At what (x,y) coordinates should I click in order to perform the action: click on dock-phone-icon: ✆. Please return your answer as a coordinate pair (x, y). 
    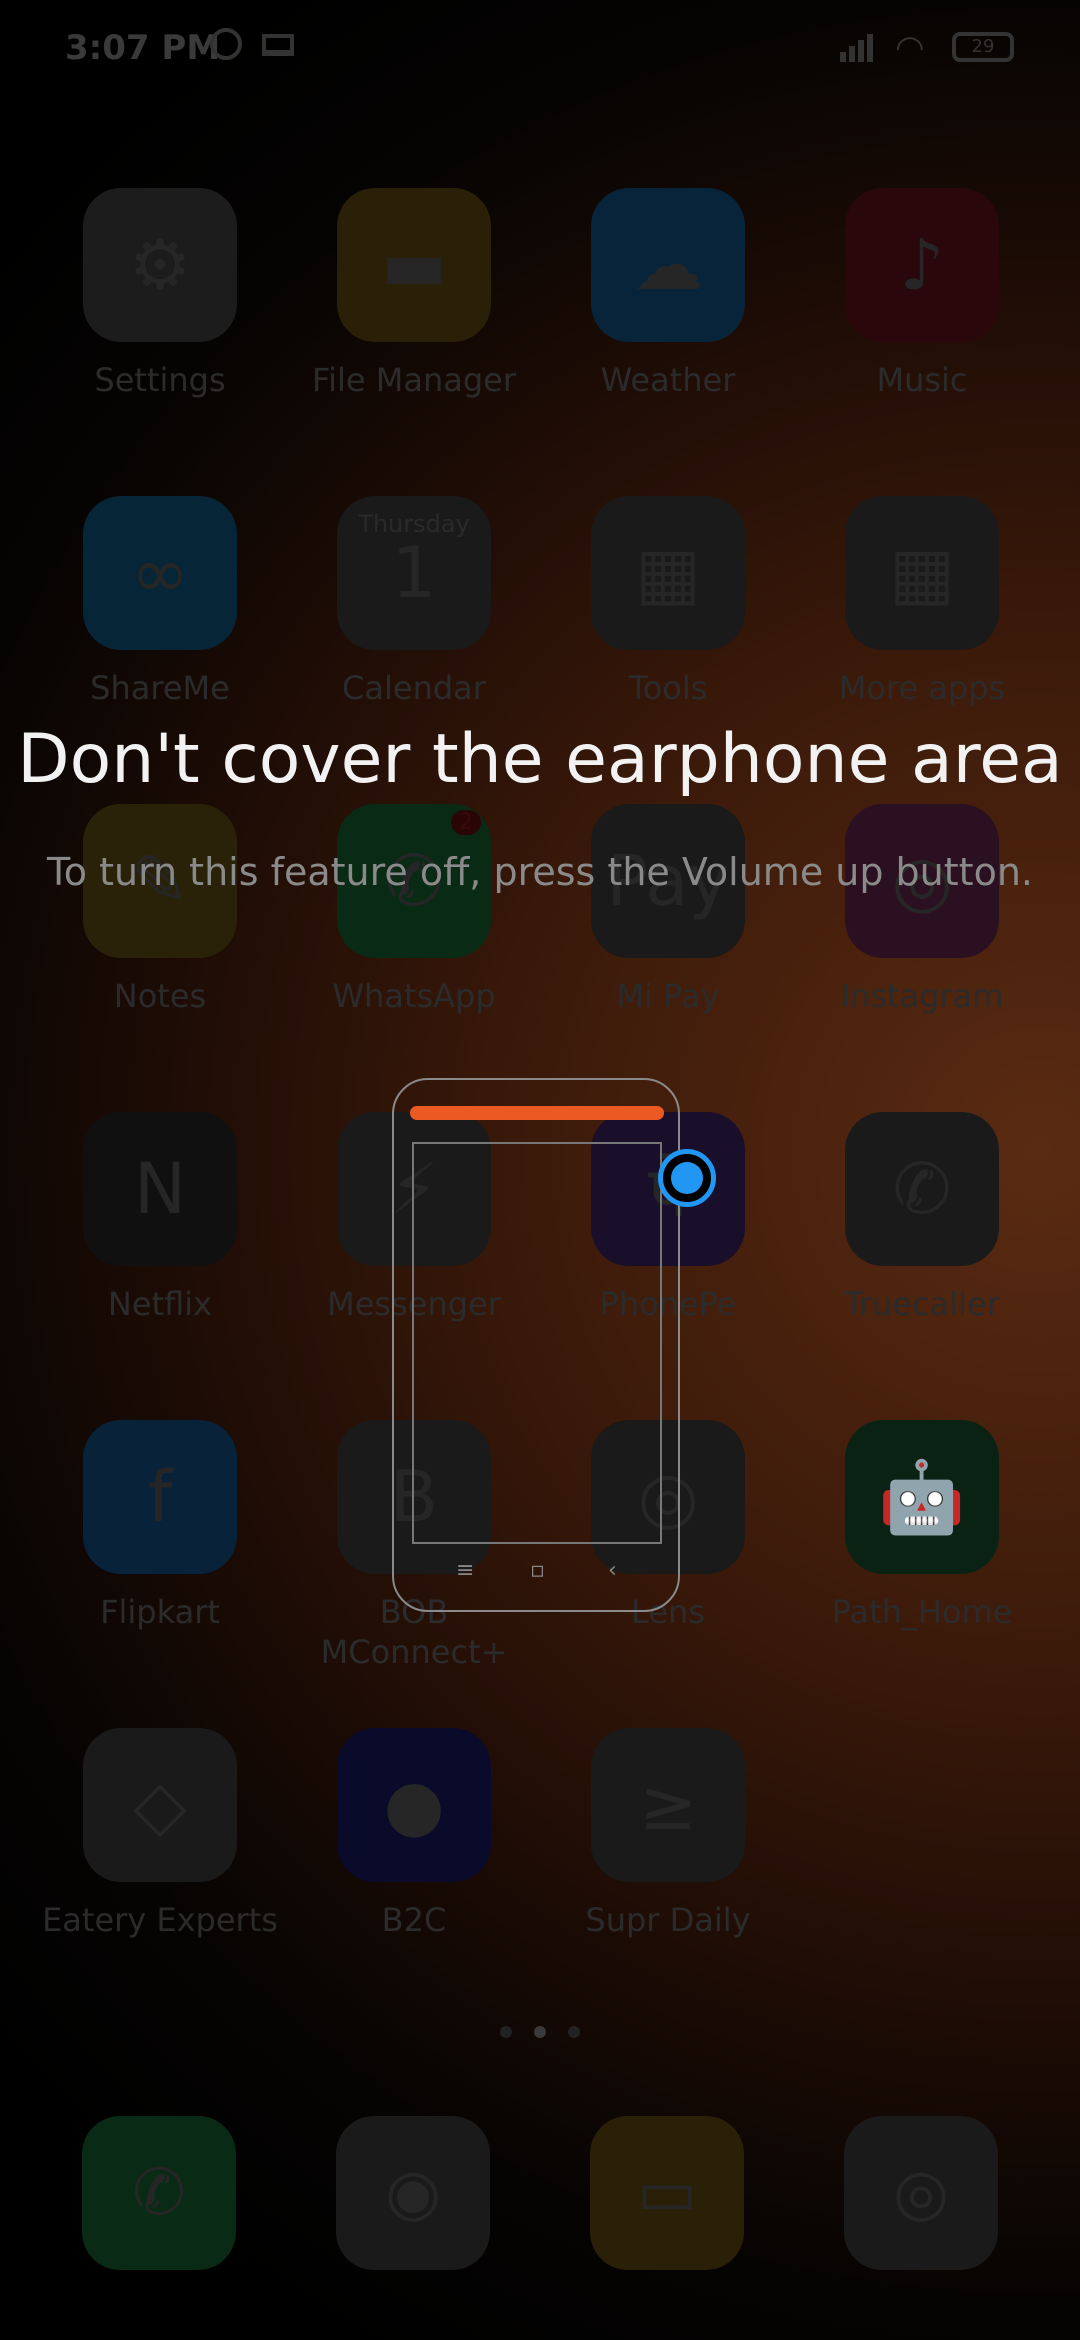
    Looking at the image, I should click on (159, 2193).